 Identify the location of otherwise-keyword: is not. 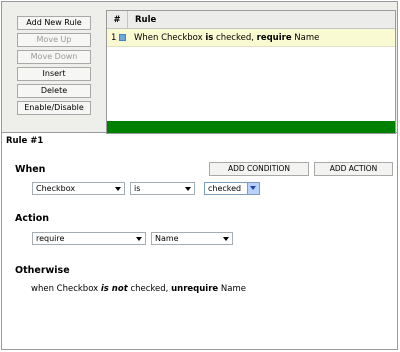
(114, 289).